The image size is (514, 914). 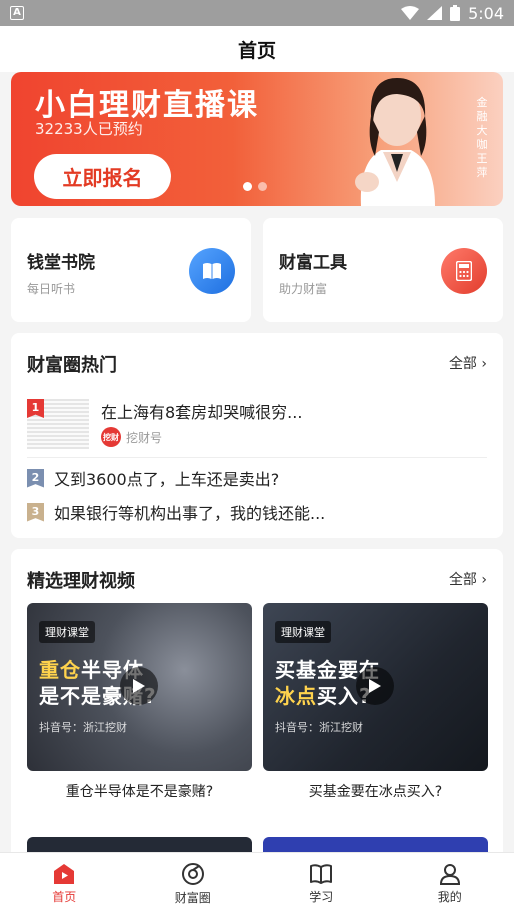 What do you see at coordinates (255, 186) in the screenshot?
I see `carousel-indicator` at bounding box center [255, 186].